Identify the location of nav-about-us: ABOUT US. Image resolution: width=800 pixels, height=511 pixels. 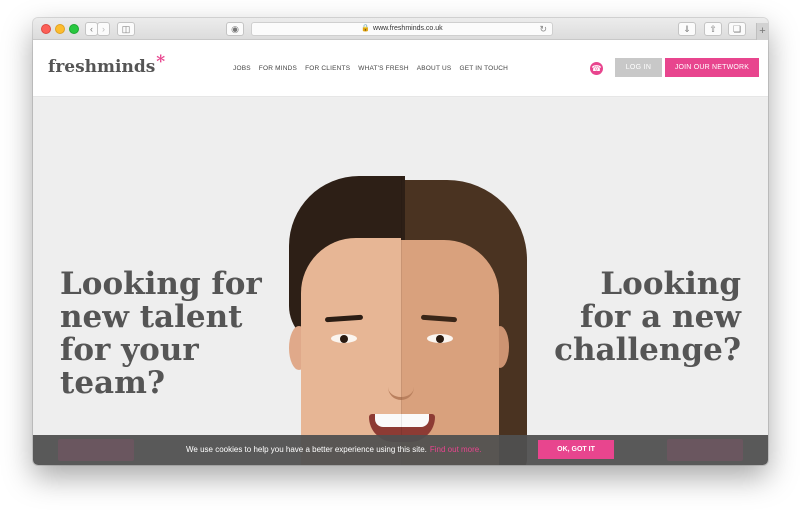
(434, 68).